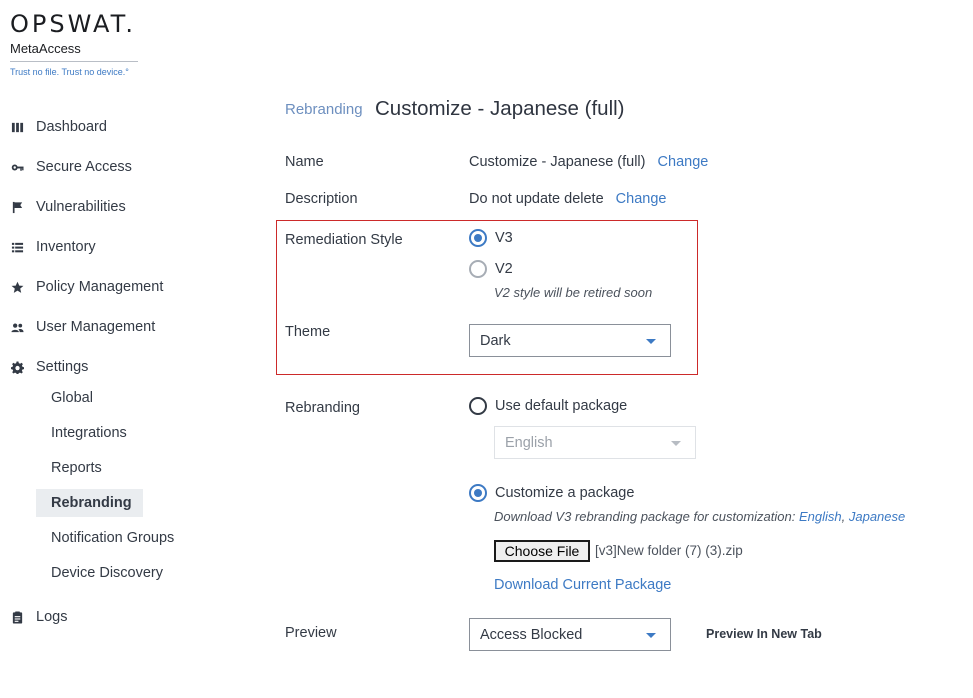 The height and width of the screenshot is (698, 973). What do you see at coordinates (531, 634) in the screenshot?
I see `preview-select-value: Access Blocked` at bounding box center [531, 634].